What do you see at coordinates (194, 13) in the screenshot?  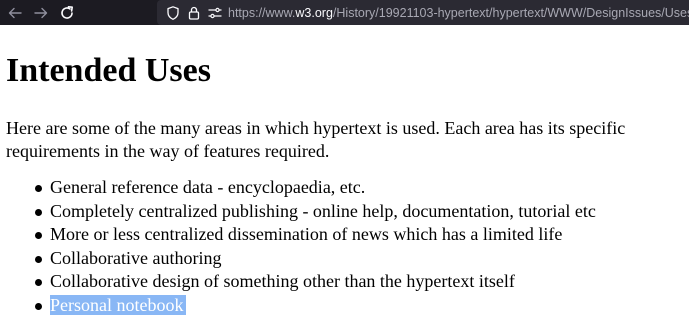 I see `lock-icon` at bounding box center [194, 13].